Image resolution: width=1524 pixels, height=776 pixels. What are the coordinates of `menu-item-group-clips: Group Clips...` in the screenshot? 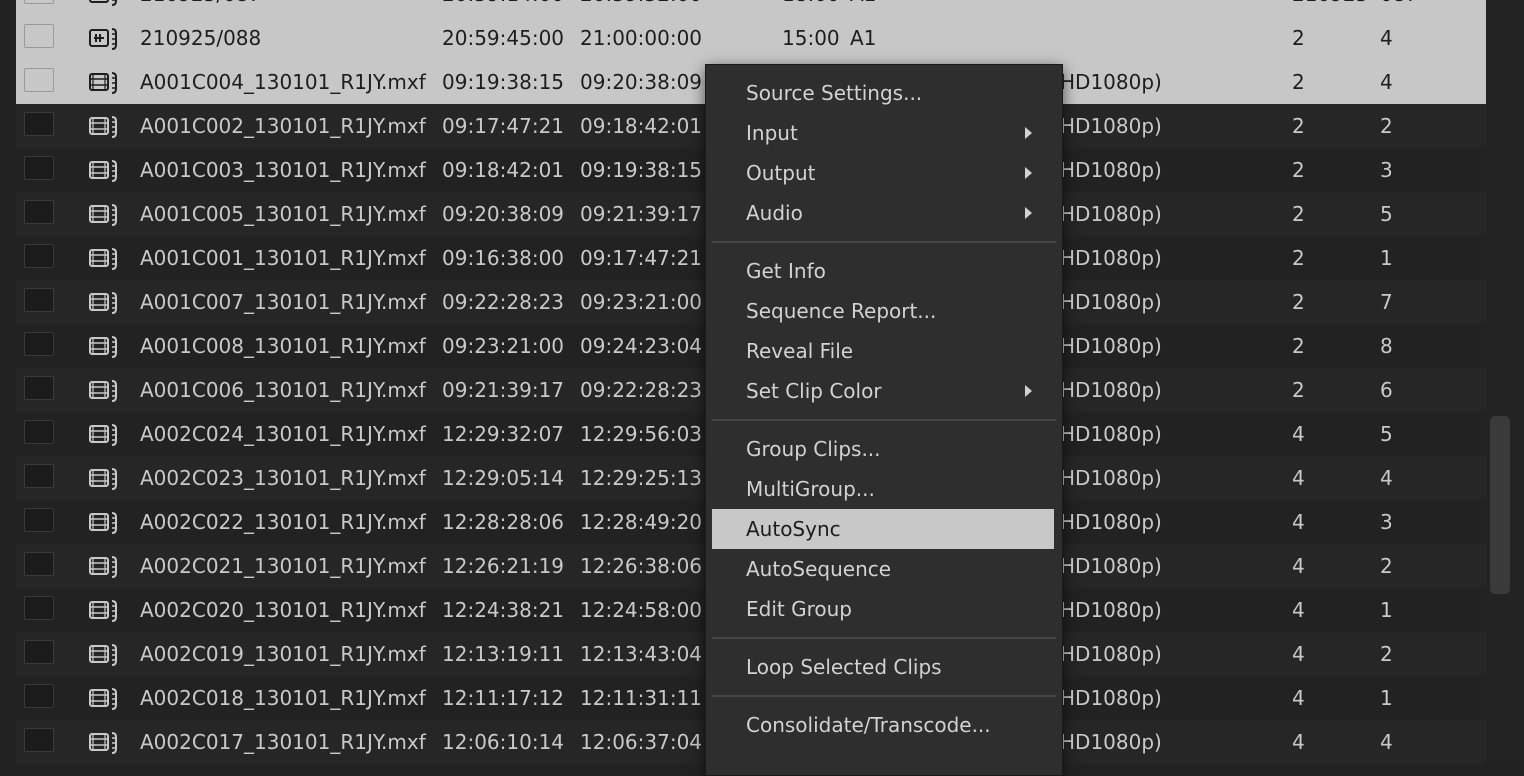 It's located at (883, 449).